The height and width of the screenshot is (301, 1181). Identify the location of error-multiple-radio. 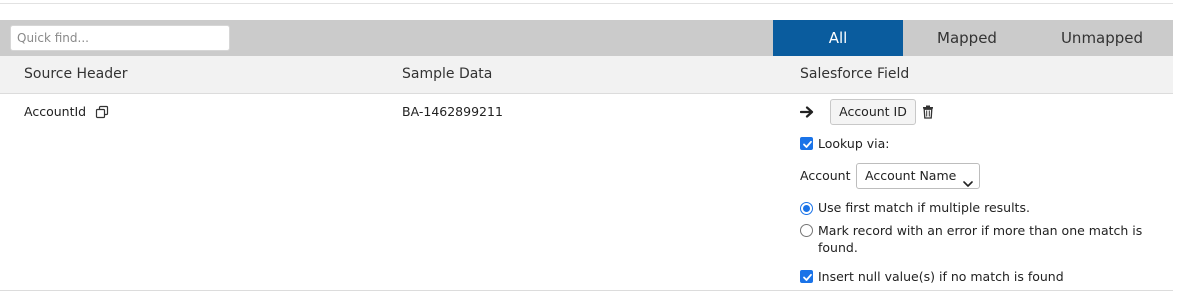
(806, 230).